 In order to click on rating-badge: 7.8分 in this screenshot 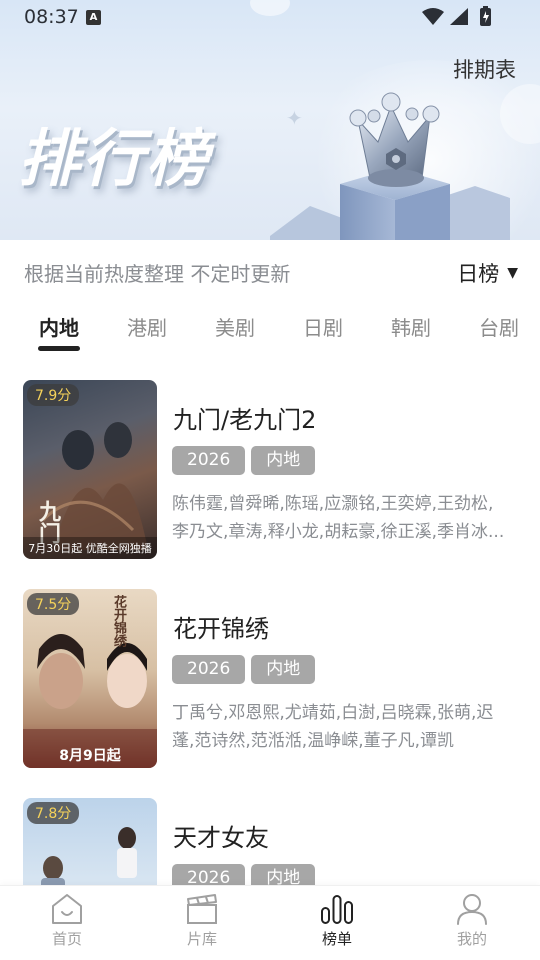, I will do `click(53, 813)`.